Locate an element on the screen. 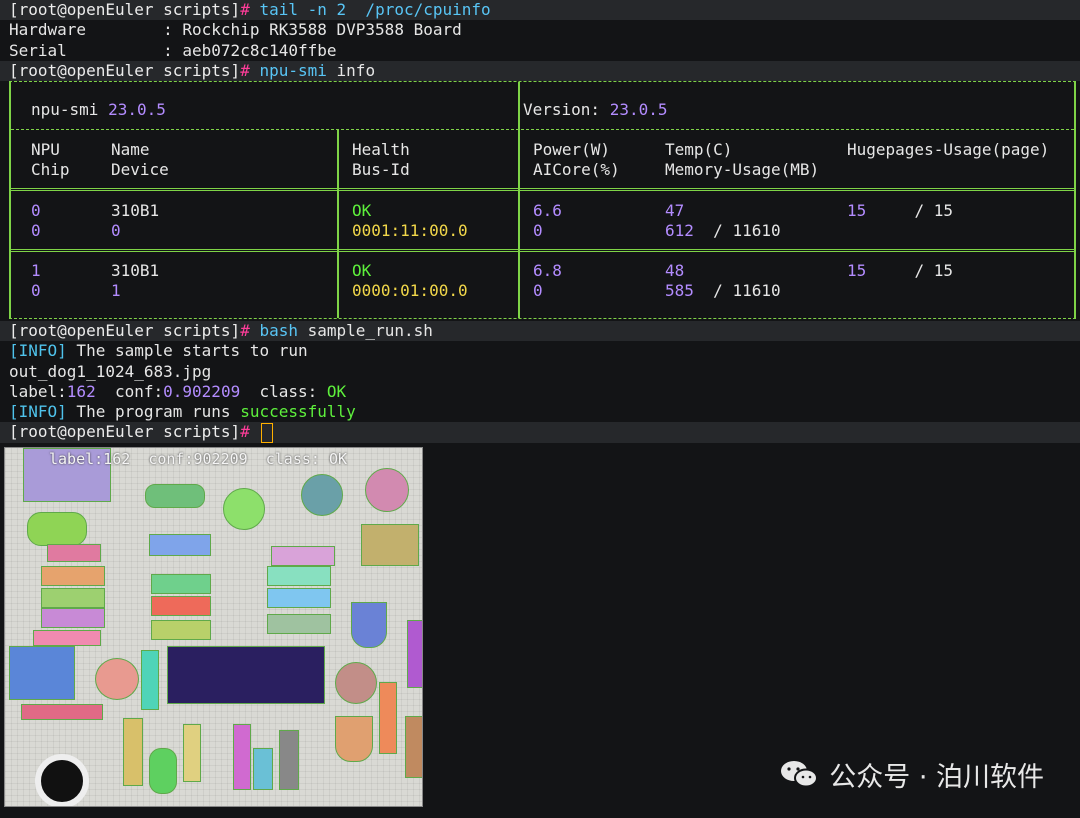  header-power: Power(W) AICore(%) is located at coordinates (576, 159).